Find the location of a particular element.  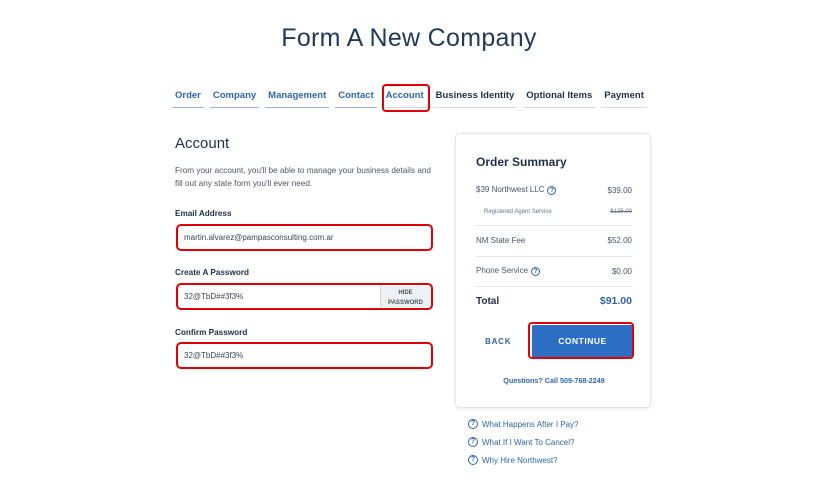

faq-link-why-hire: ? Why Hire Northwest? is located at coordinates (513, 460).